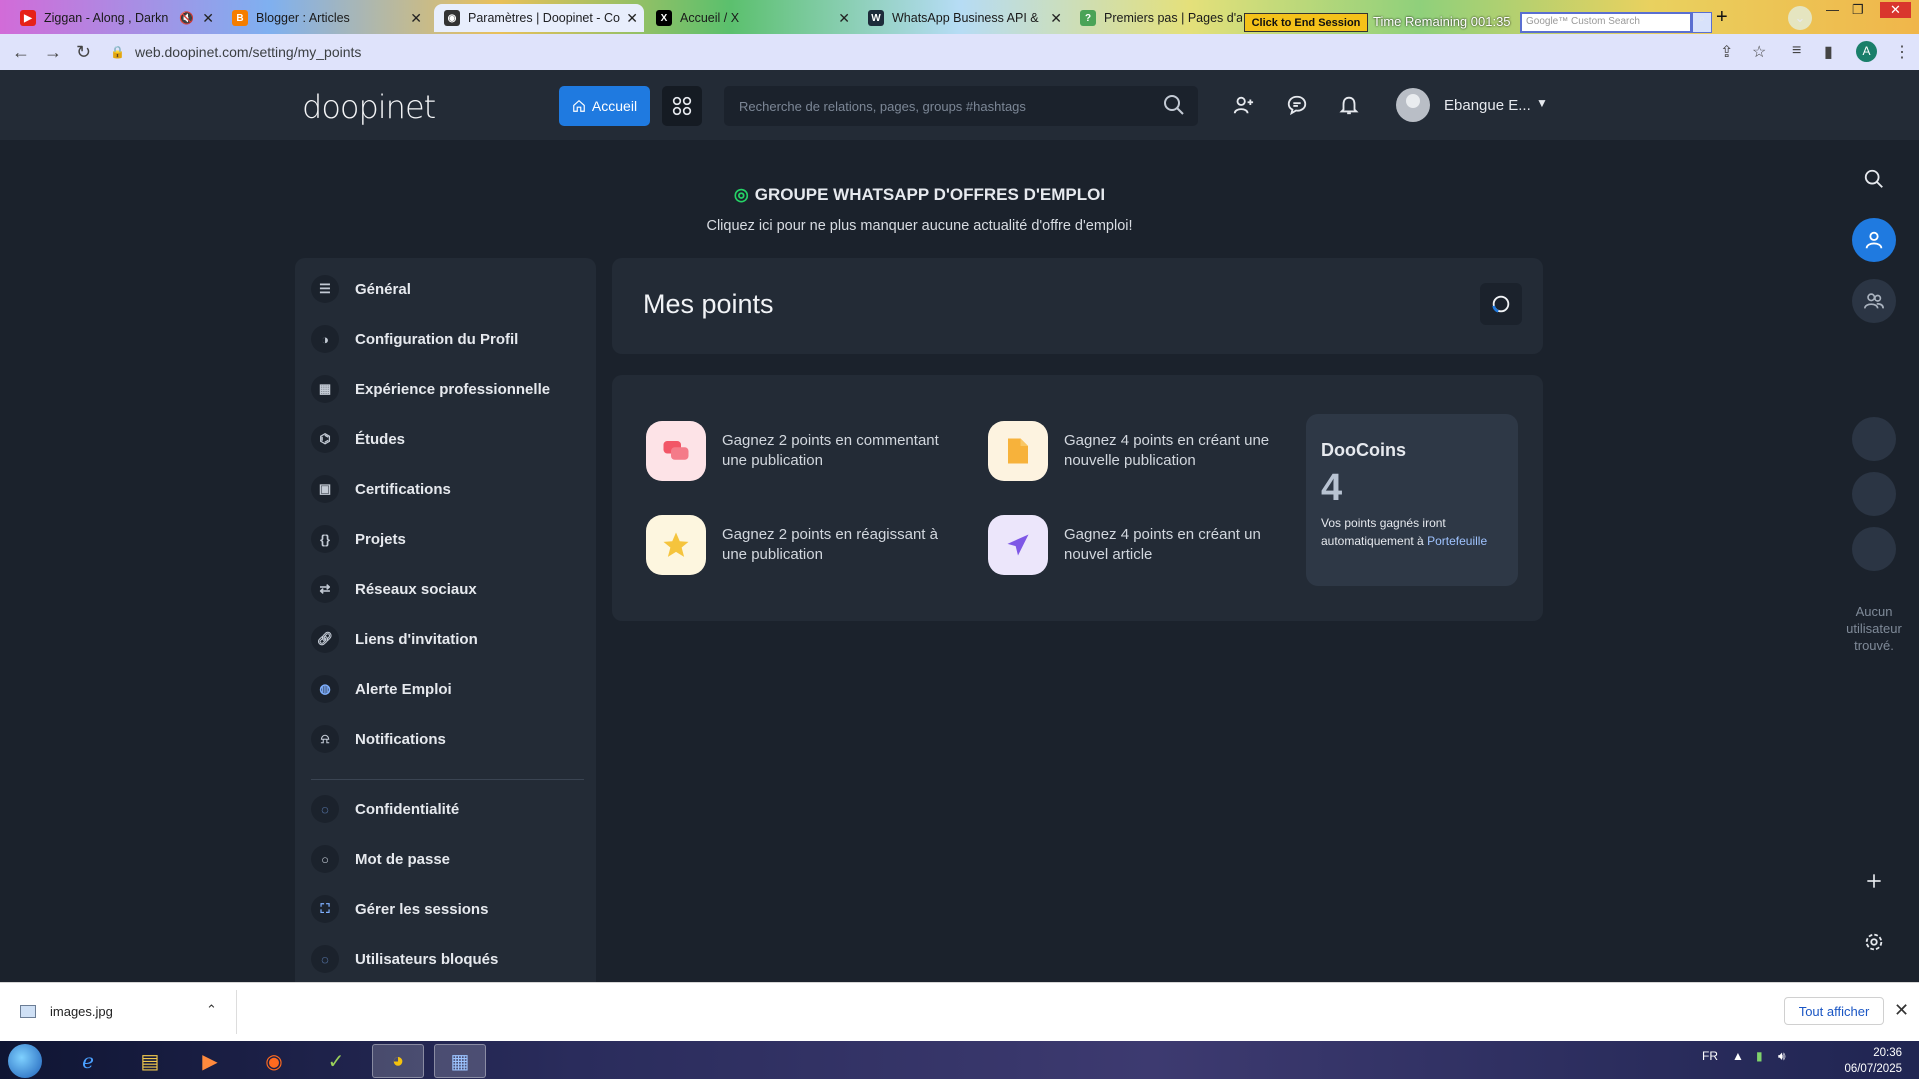  What do you see at coordinates (1858, 10) in the screenshot?
I see `restore-icon: ❐` at bounding box center [1858, 10].